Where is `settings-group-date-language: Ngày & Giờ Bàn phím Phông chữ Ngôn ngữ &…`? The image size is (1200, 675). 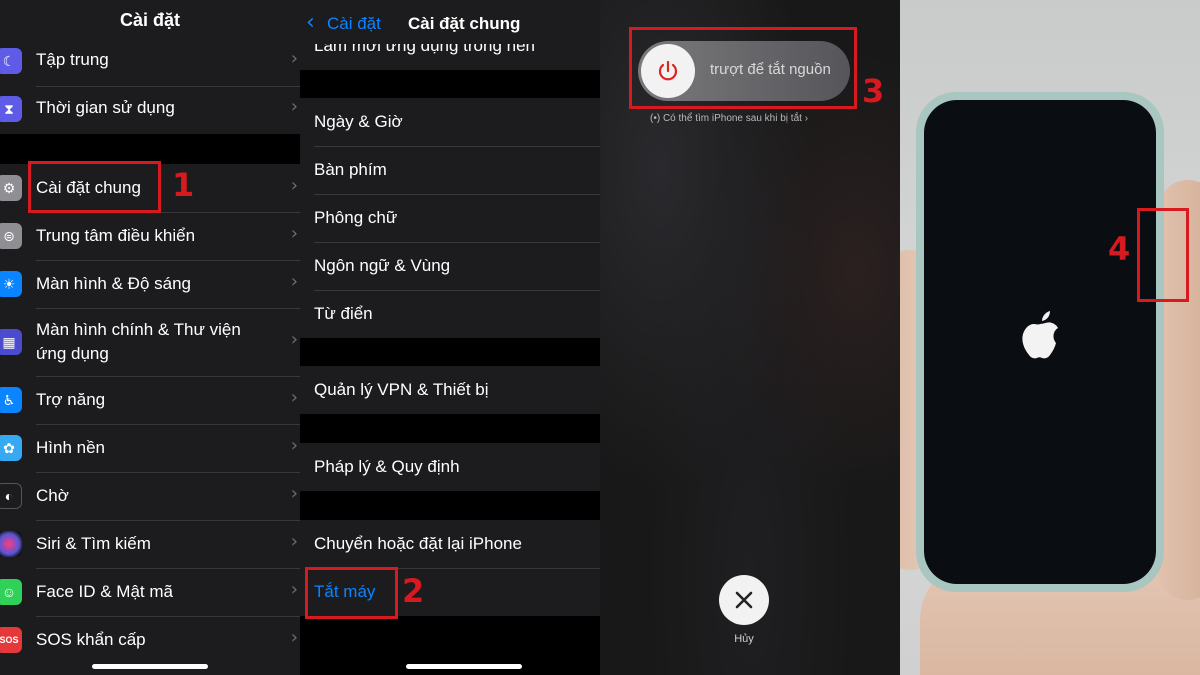 settings-group-date-language: Ngày & Giờ Bàn phím Phông chữ Ngôn ngữ &… is located at coordinates (450, 218).